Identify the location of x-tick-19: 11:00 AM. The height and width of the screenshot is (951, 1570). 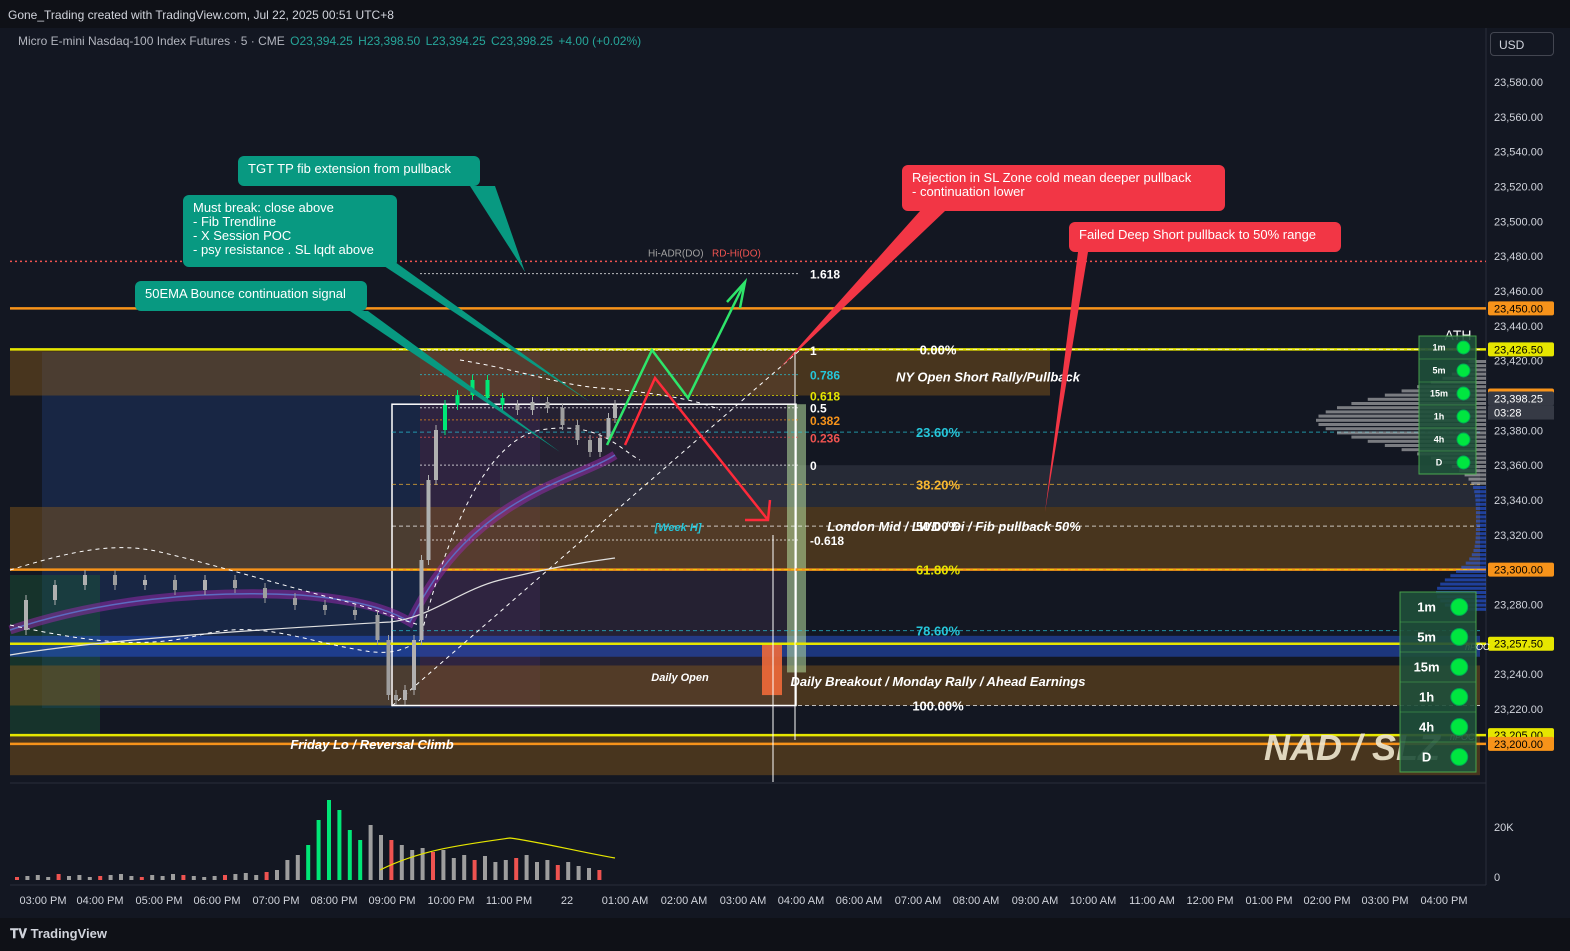
(1152, 901).